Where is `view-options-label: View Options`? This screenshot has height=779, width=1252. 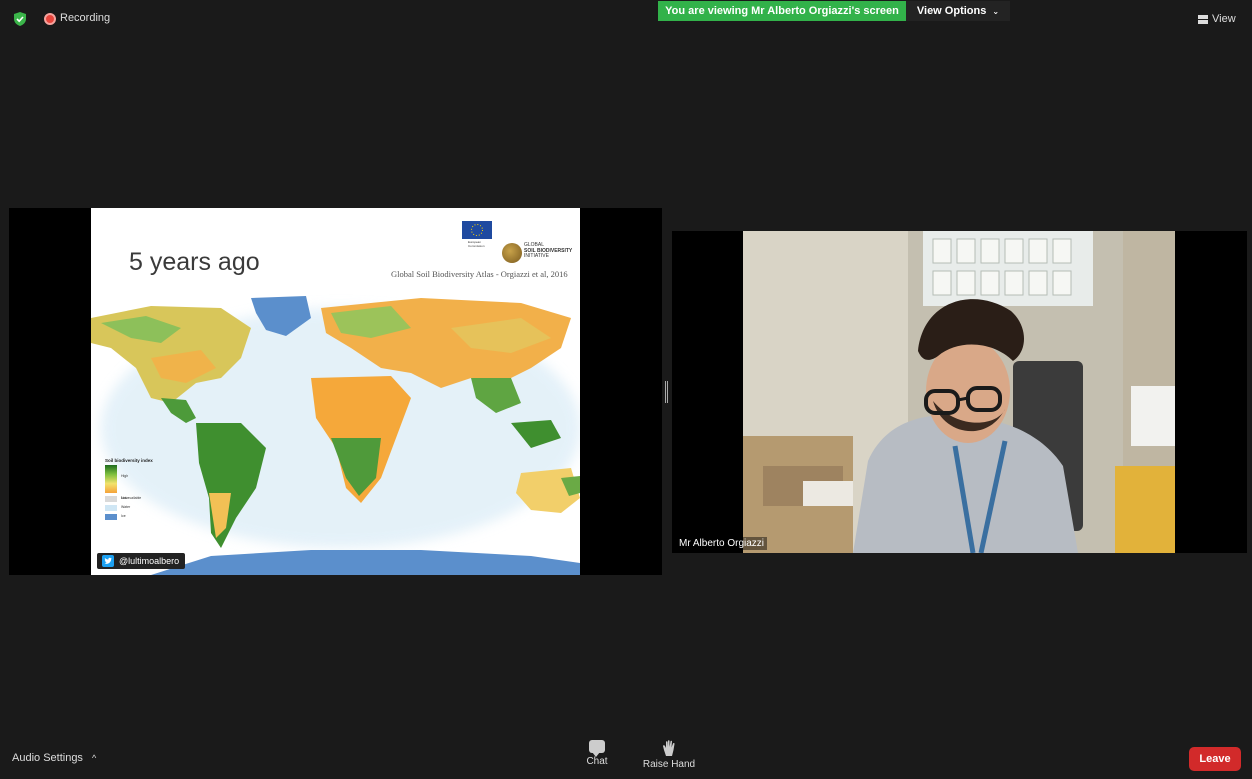
view-options-label: View Options is located at coordinates (951, 11).